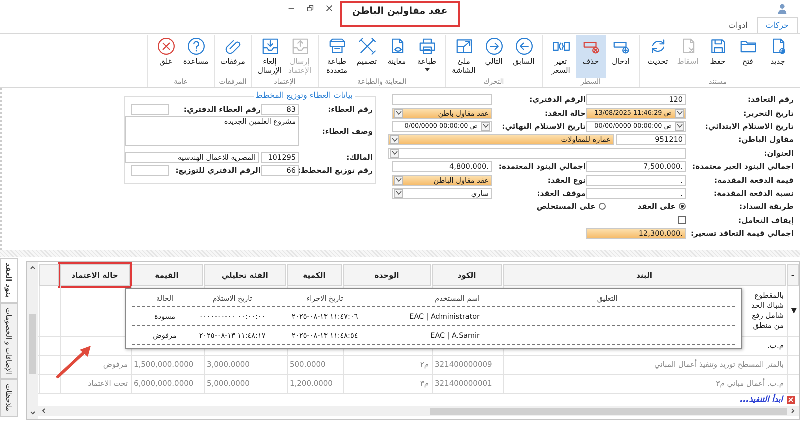 The image size is (800, 426). What do you see at coordinates (524, 46) in the screenshot?
I see `arrow-left-icon` at bounding box center [524, 46].